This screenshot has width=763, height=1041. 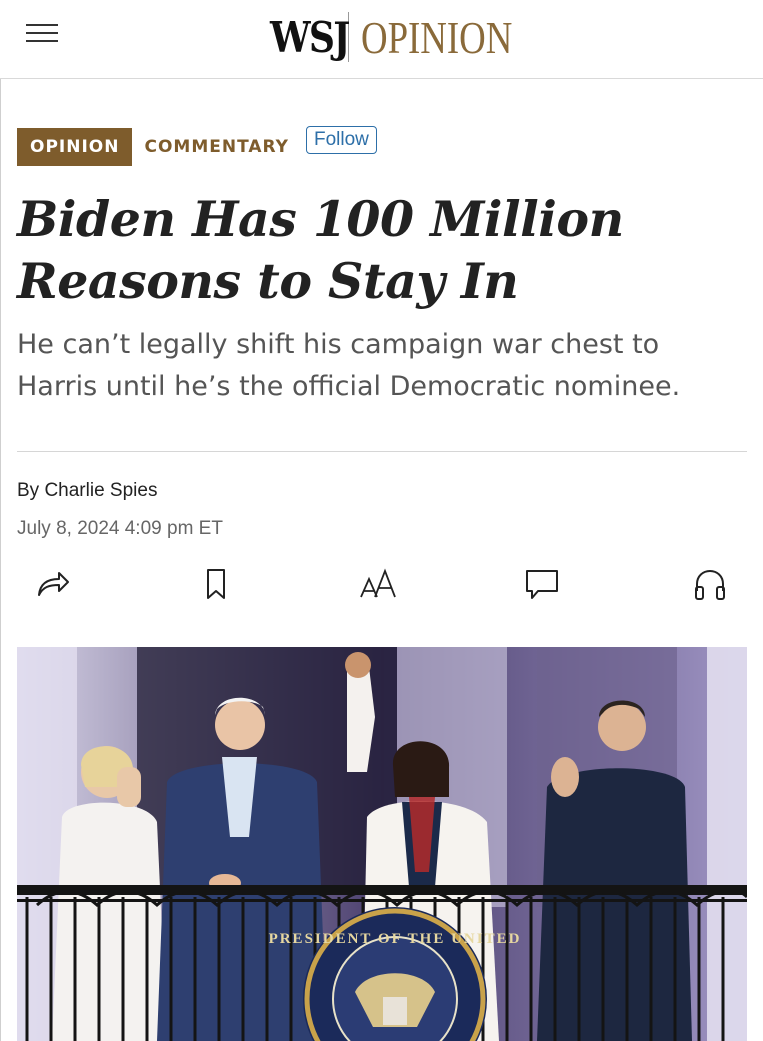 What do you see at coordinates (0, 560) in the screenshot?
I see `page-edge-rule` at bounding box center [0, 560].